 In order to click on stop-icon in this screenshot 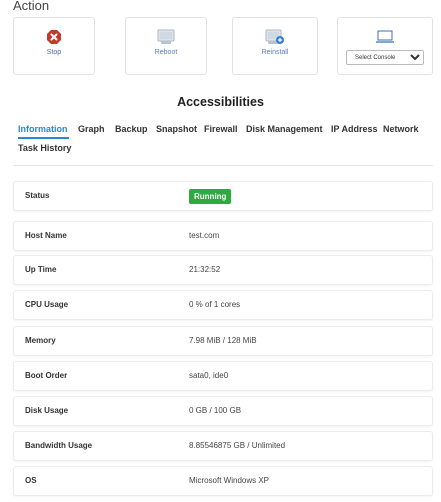, I will do `click(54, 37)`.